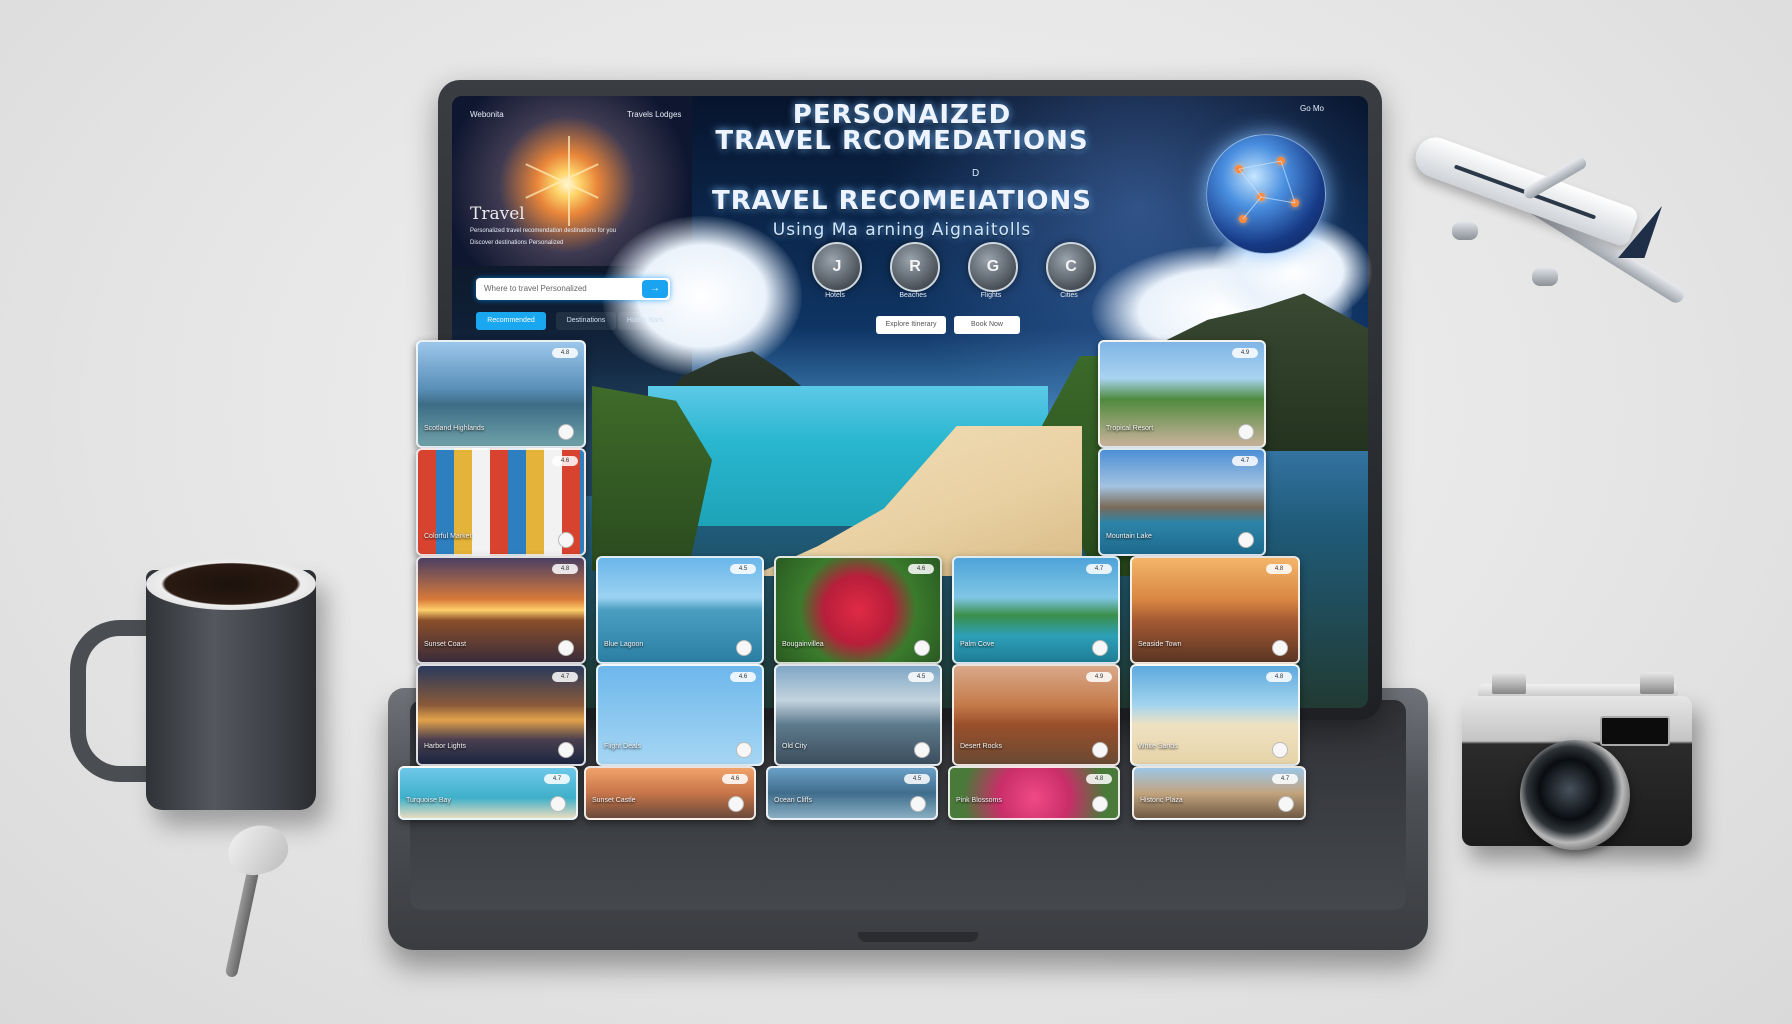 Image resolution: width=1792 pixels, height=1024 pixels. Describe the element at coordinates (981, 746) in the screenshot. I see `card-title: Desert Rocks` at that location.